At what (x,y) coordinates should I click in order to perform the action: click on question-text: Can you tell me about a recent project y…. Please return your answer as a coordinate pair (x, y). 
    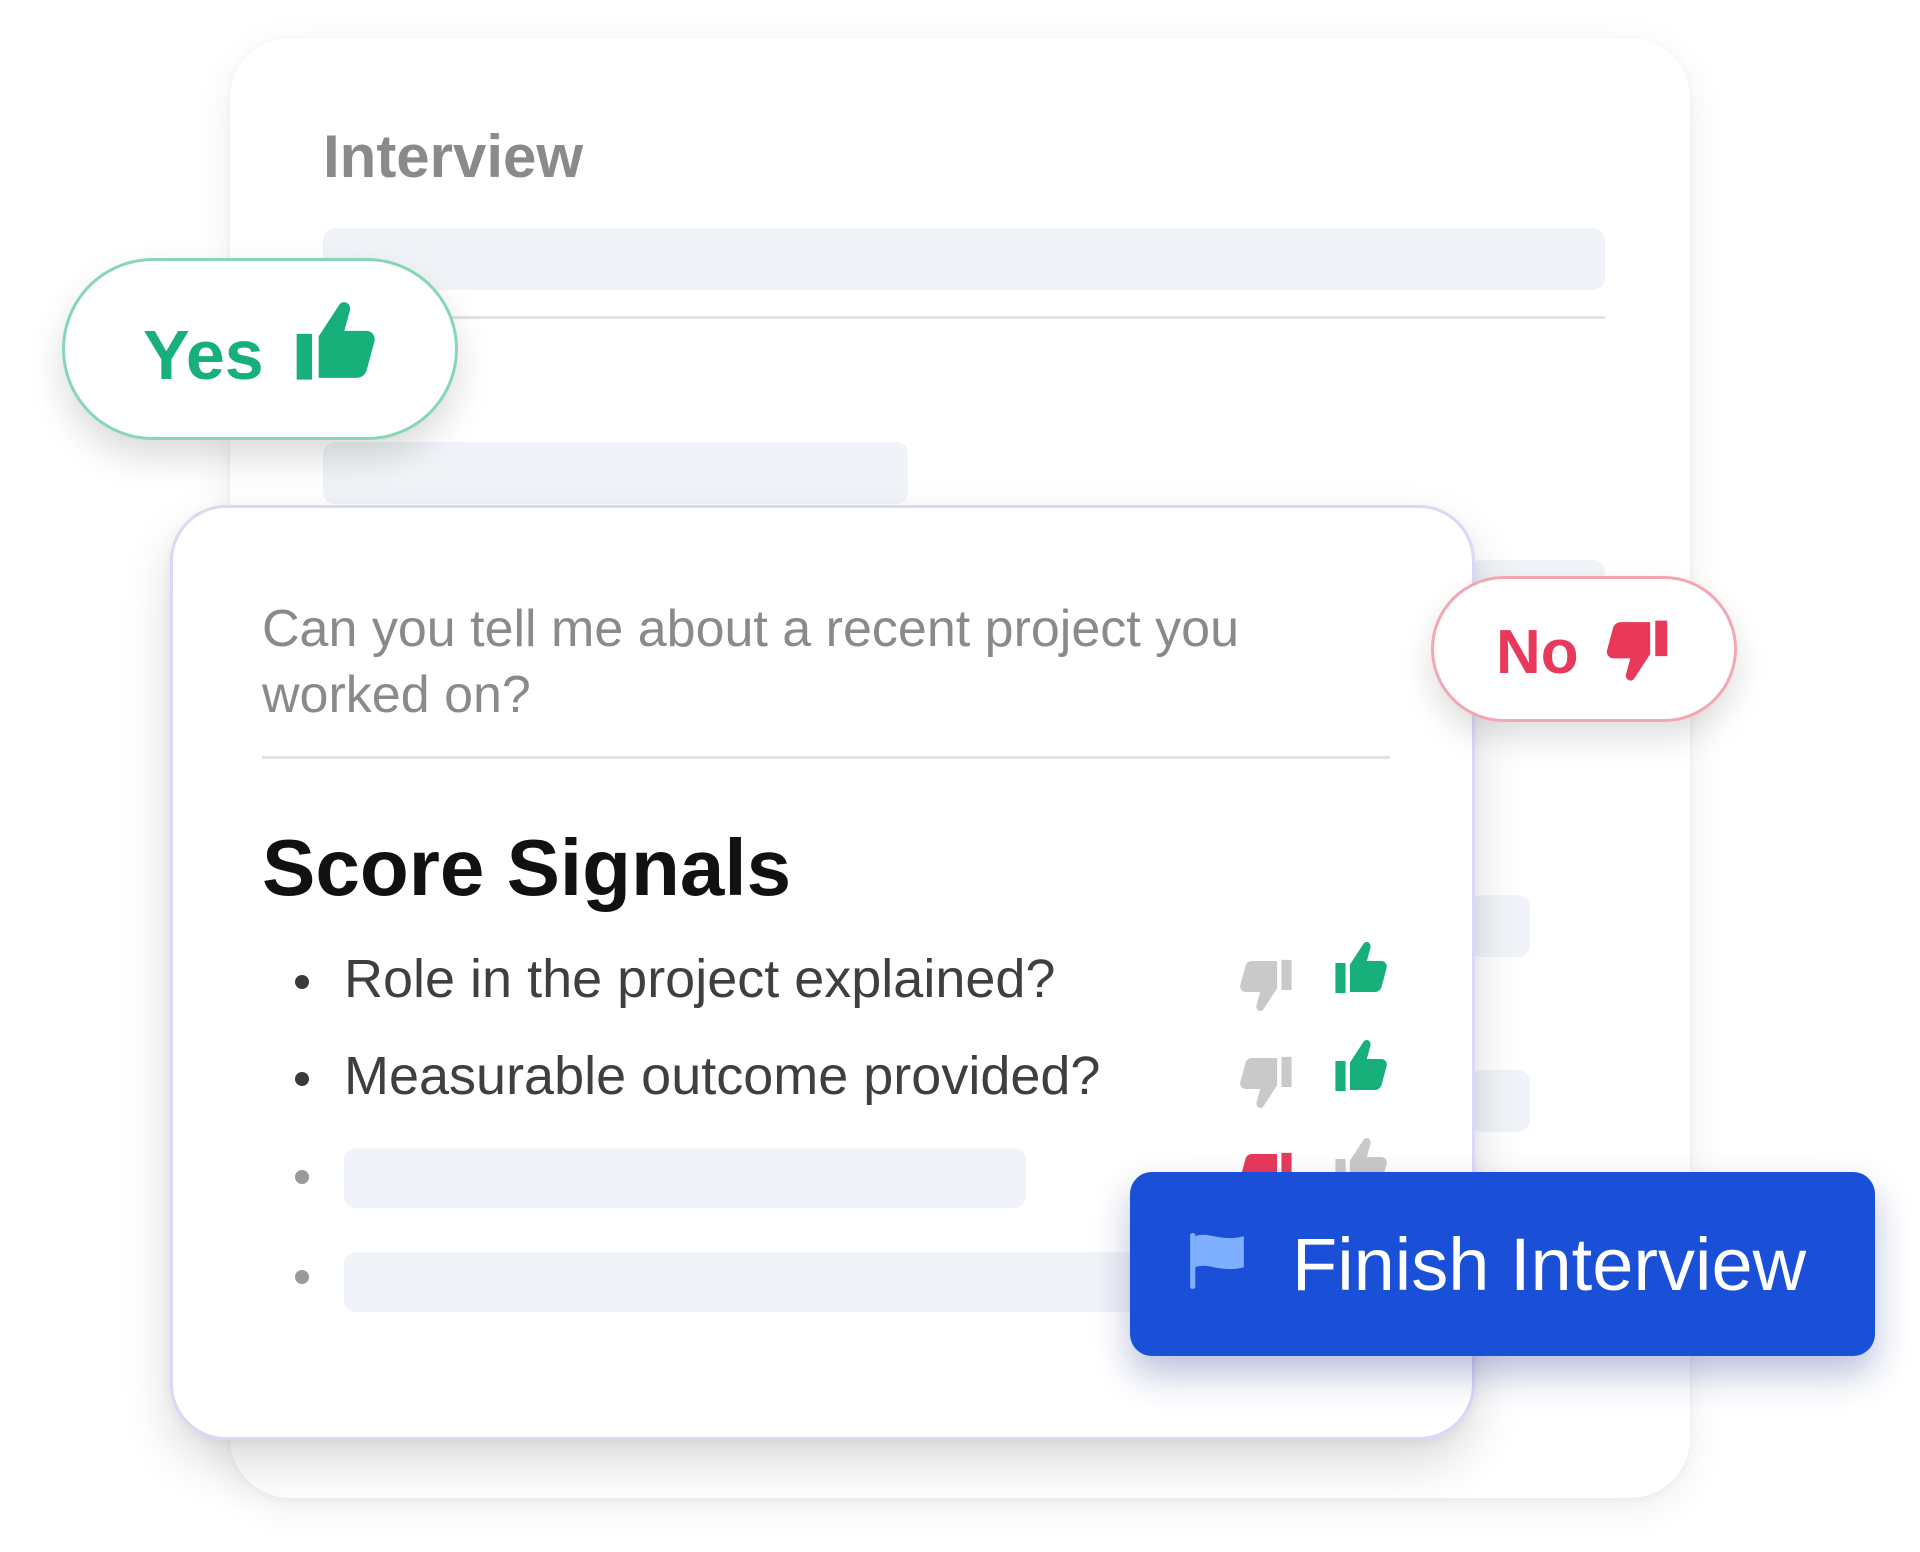
    Looking at the image, I should click on (751, 662).